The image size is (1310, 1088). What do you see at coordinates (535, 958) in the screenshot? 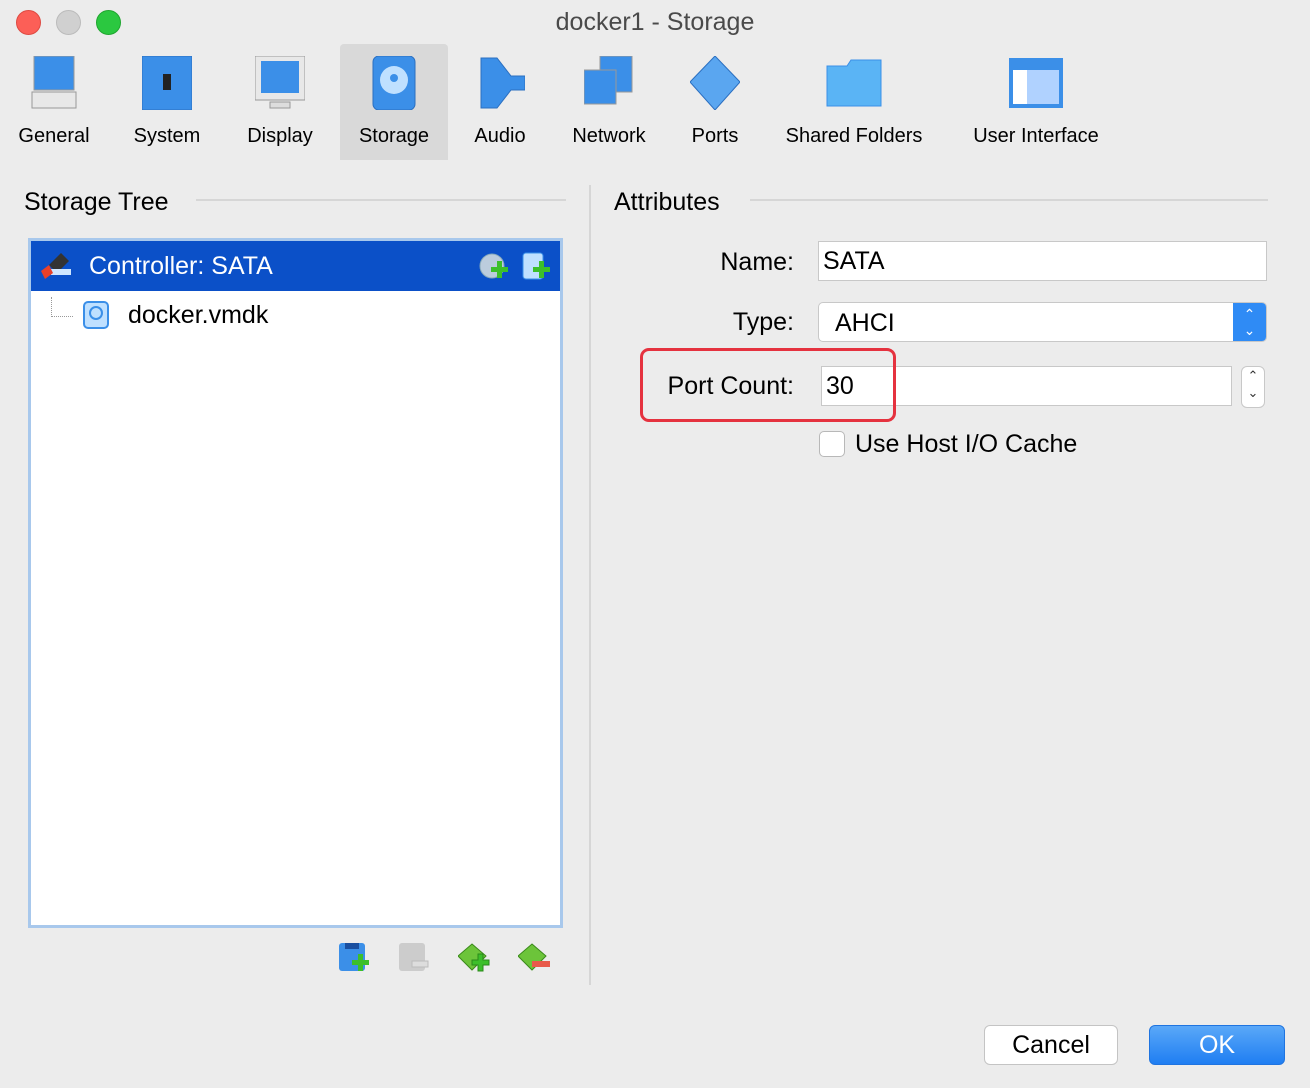
I see `remove-attachment-icon` at bounding box center [535, 958].